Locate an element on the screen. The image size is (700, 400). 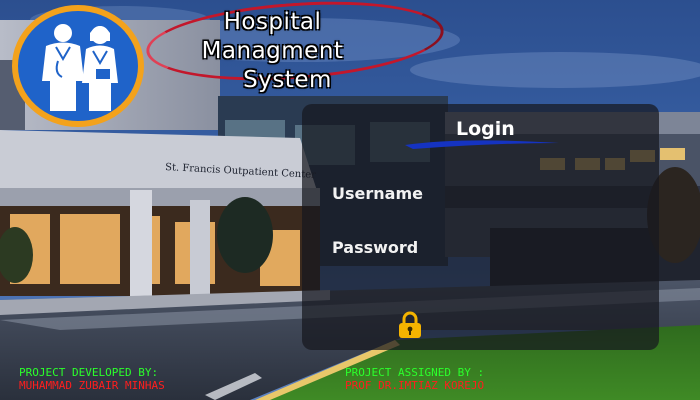
hospital-logo is located at coordinates (78, 66).